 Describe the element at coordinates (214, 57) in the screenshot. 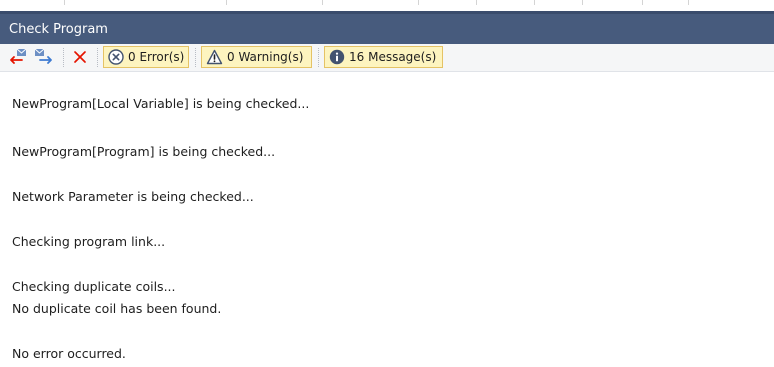

I see `warning-icon` at that location.